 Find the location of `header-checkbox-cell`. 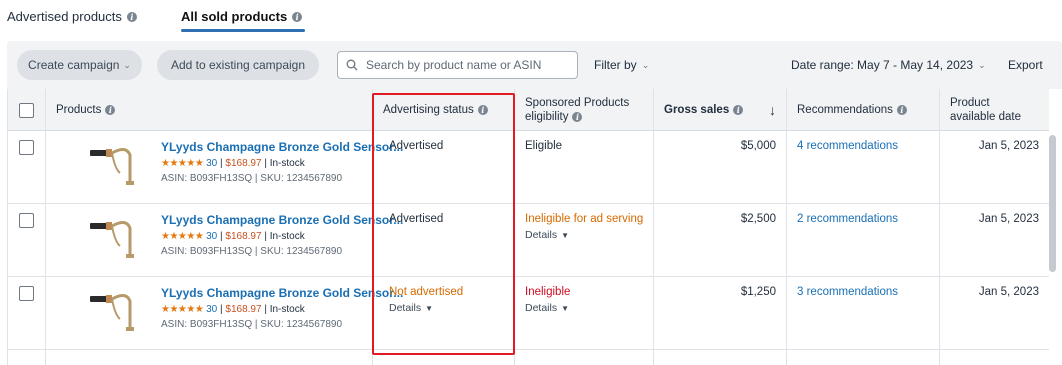

header-checkbox-cell is located at coordinates (27, 110).